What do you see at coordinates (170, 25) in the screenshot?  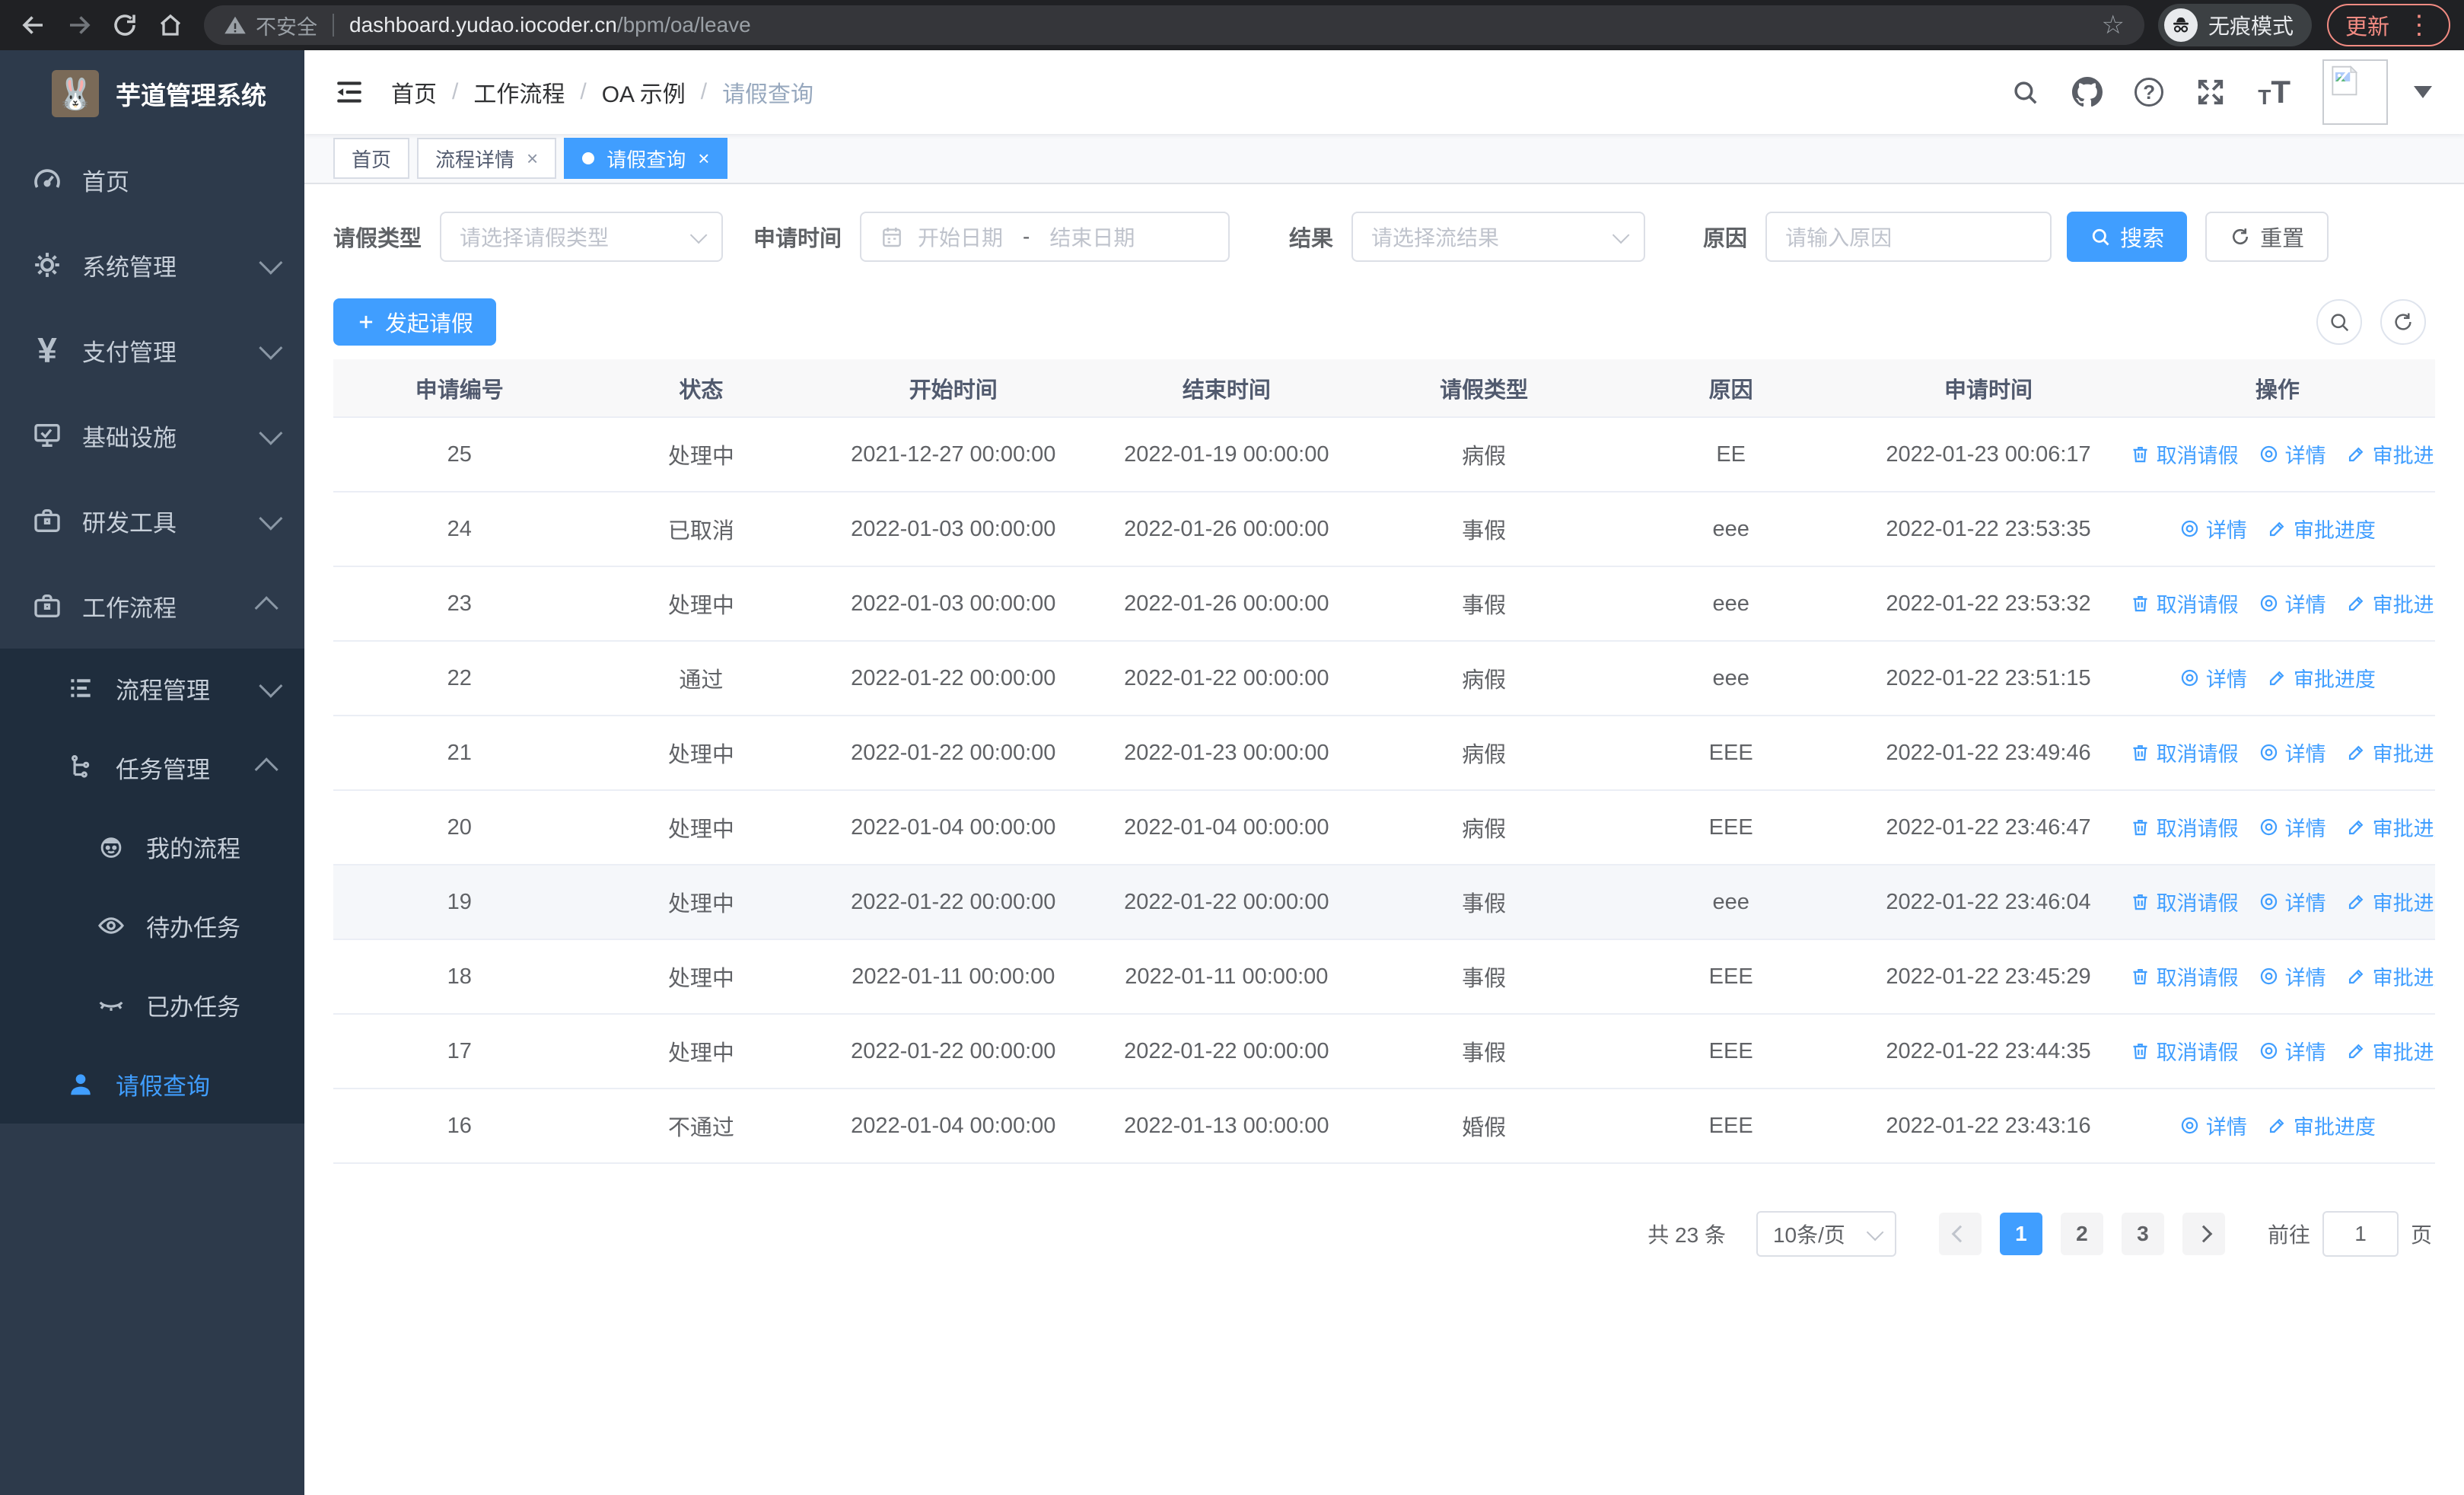 I see `home-icon` at bounding box center [170, 25].